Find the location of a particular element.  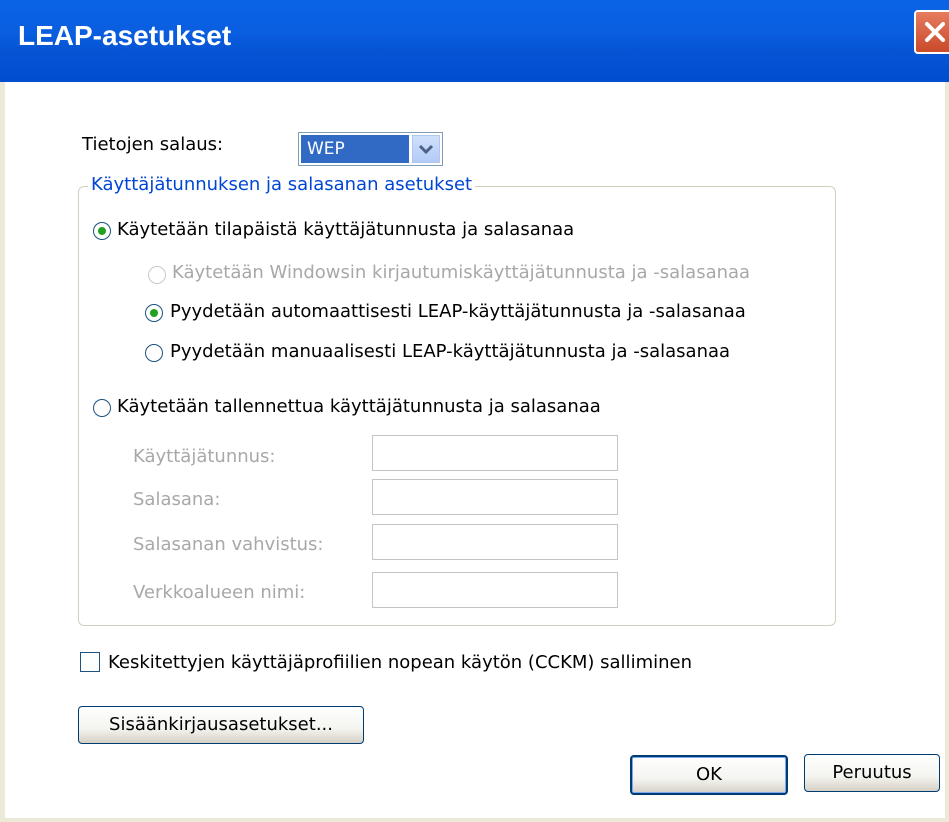

domain-label: Verkkoalueen nimi: is located at coordinates (219, 592).